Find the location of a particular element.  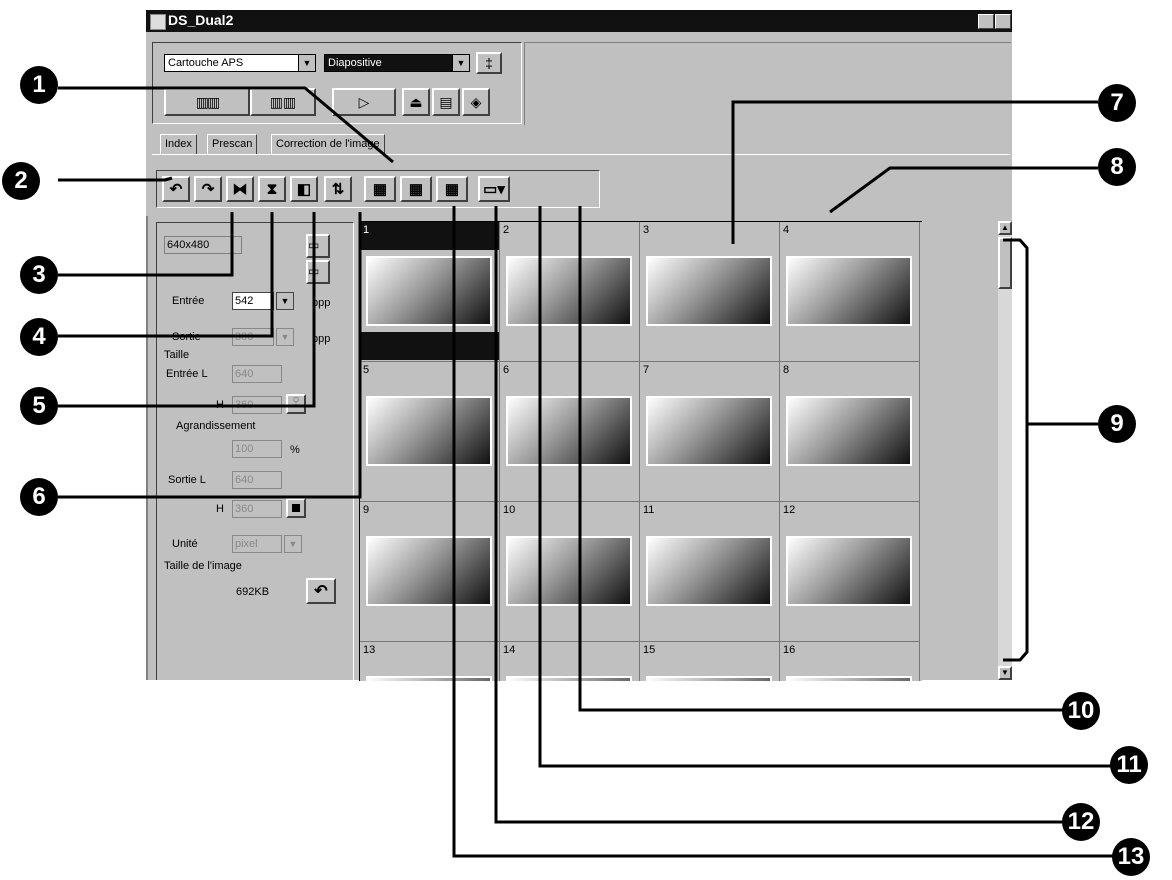

callout-badge-4: 4 is located at coordinates (39, 337).